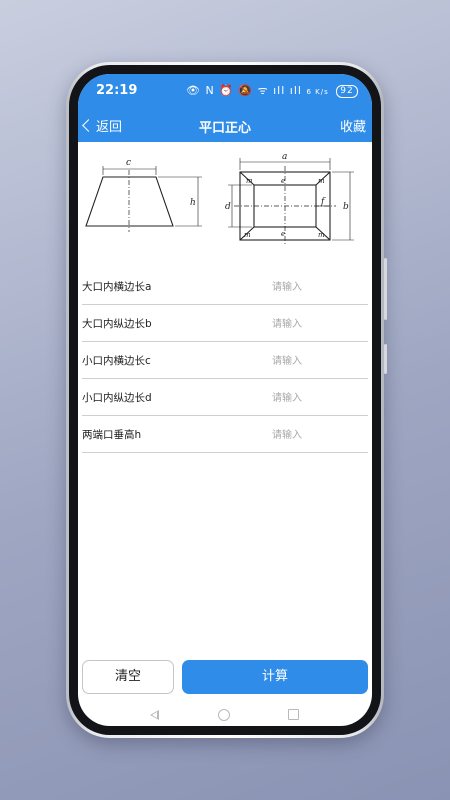 The width and height of the screenshot is (450, 800). Describe the element at coordinates (275, 677) in the screenshot. I see `calculate-button: 计算` at that location.